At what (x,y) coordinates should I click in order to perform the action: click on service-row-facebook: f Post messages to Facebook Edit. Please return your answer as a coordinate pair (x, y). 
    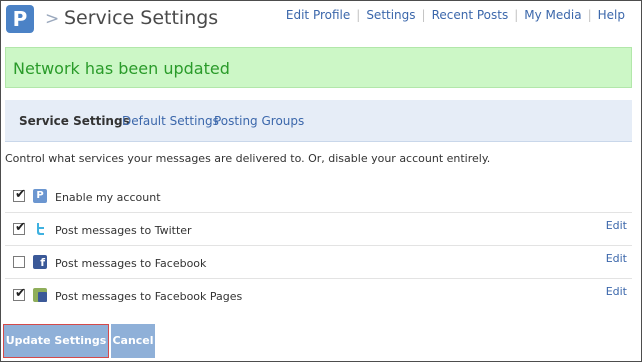
    Looking at the image, I should click on (318, 262).